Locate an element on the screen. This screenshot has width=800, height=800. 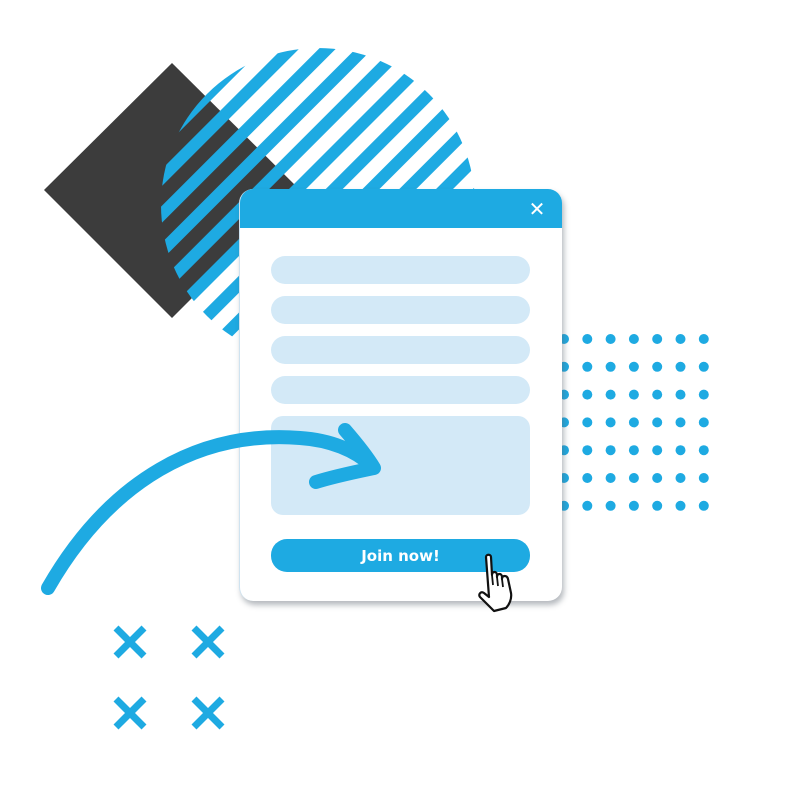
message-textarea is located at coordinates (400, 465).